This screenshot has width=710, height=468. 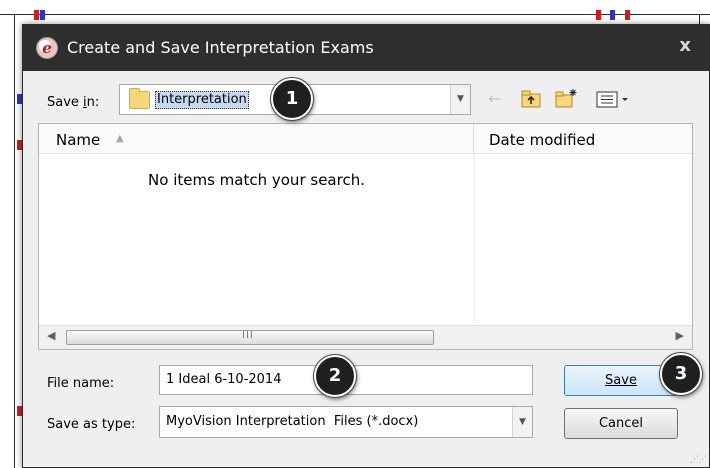 I want to click on file-list-header: Name ▲ Date modified, so click(x=365, y=139).